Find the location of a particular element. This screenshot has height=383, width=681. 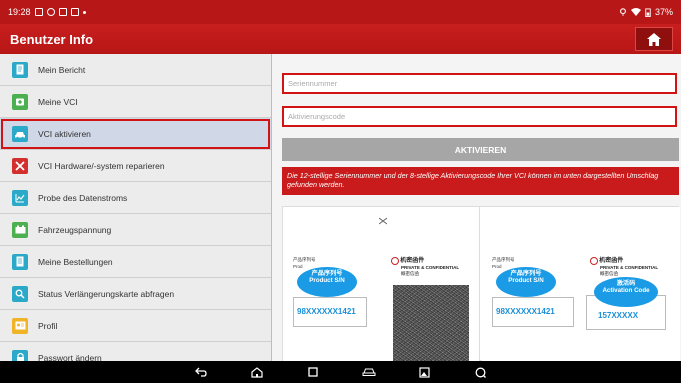

activation-bubble-en: Activation Code is located at coordinates (626, 291).